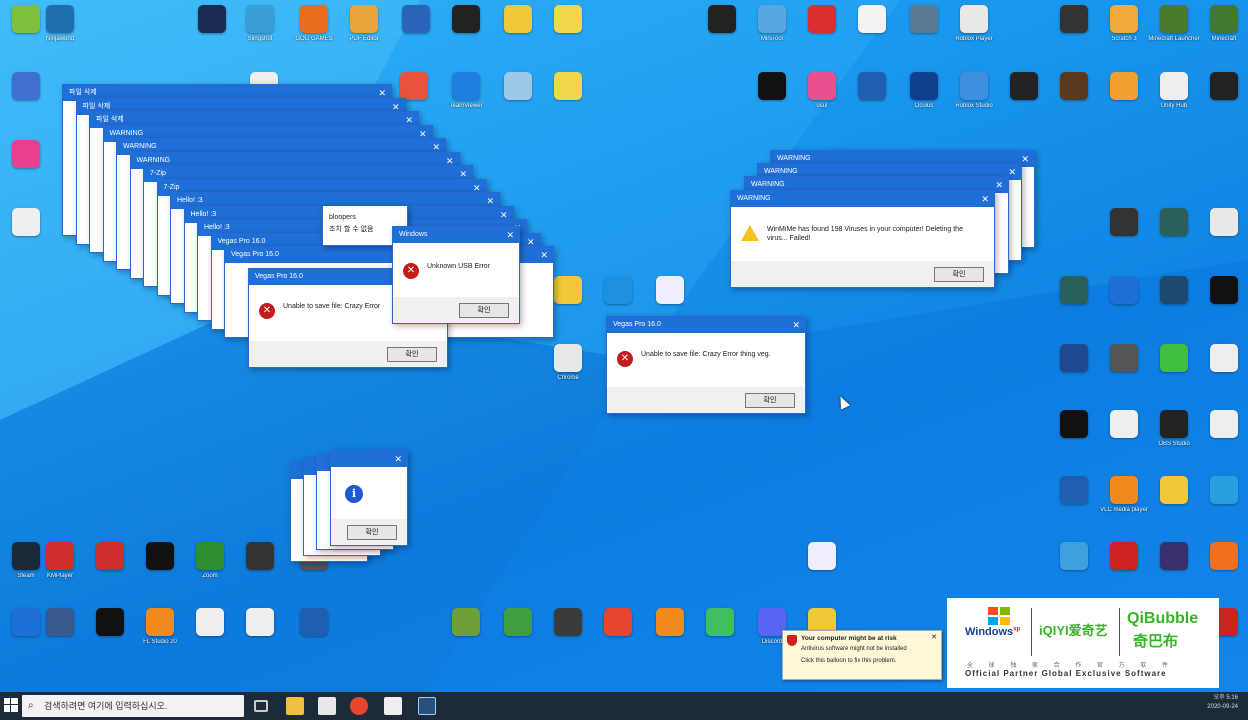 Image resolution: width=1248 pixels, height=720 pixels. What do you see at coordinates (60, 567) in the screenshot?
I see `desktop-icon: KMPlayer` at bounding box center [60, 567].